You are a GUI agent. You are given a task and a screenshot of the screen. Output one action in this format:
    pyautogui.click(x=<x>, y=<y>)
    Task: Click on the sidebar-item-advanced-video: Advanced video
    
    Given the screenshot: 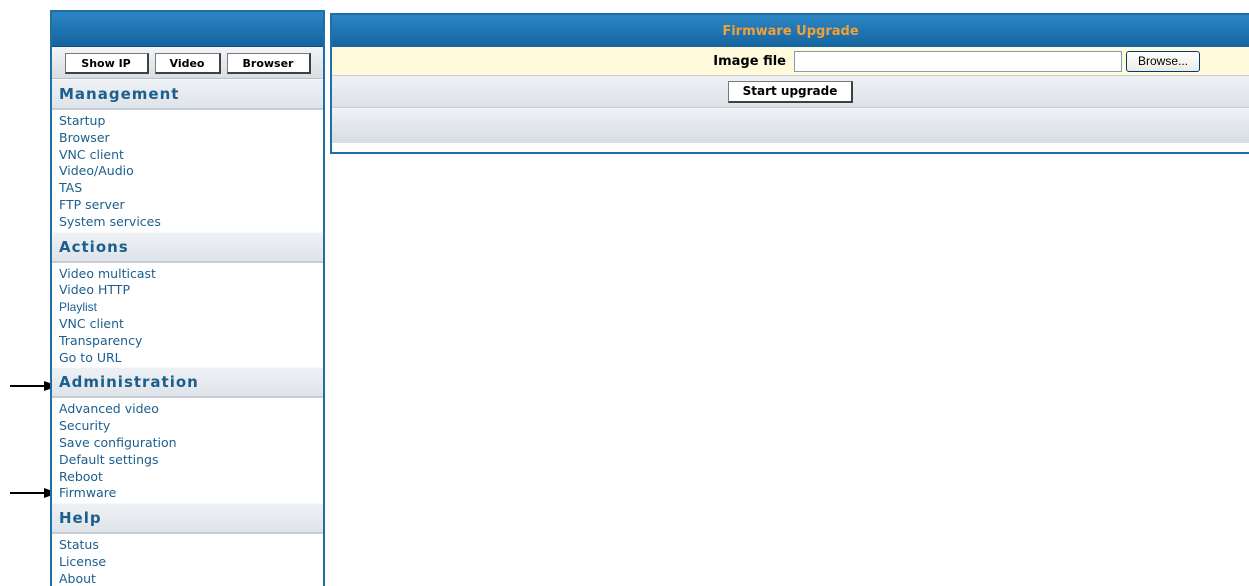 What is the action you would take?
    pyautogui.click(x=191, y=409)
    